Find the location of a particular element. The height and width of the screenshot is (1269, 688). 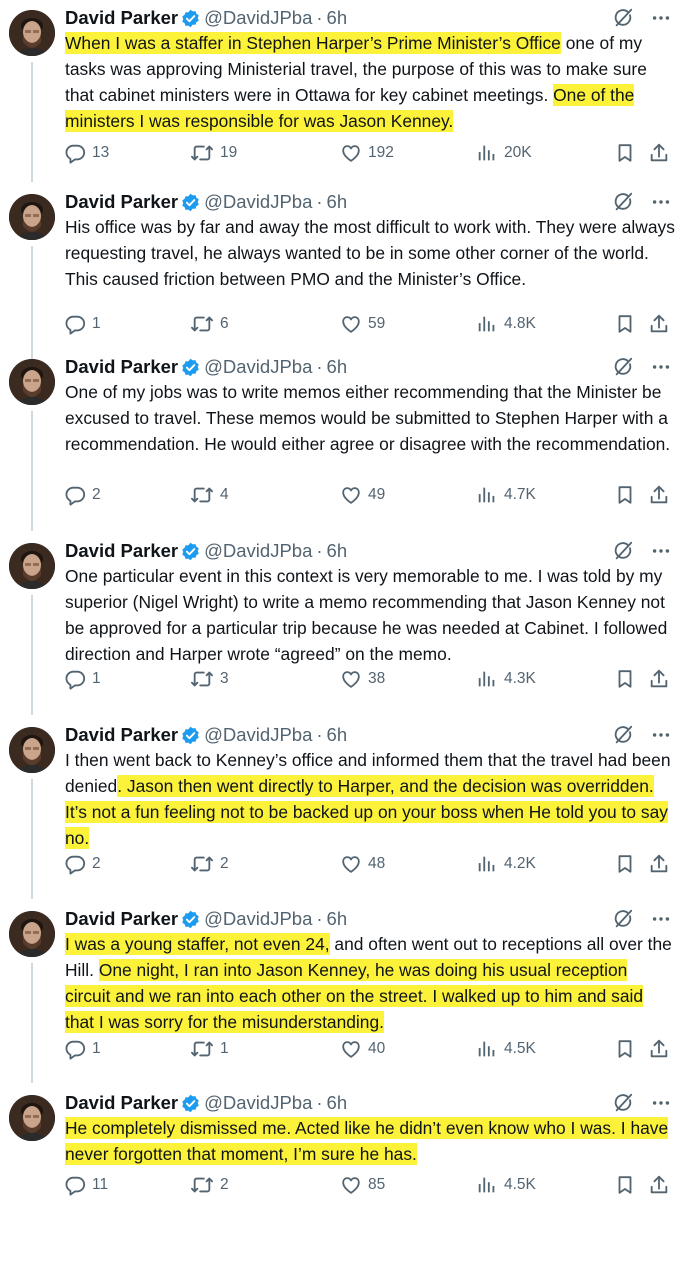

like-button: 48 is located at coordinates (362, 864).